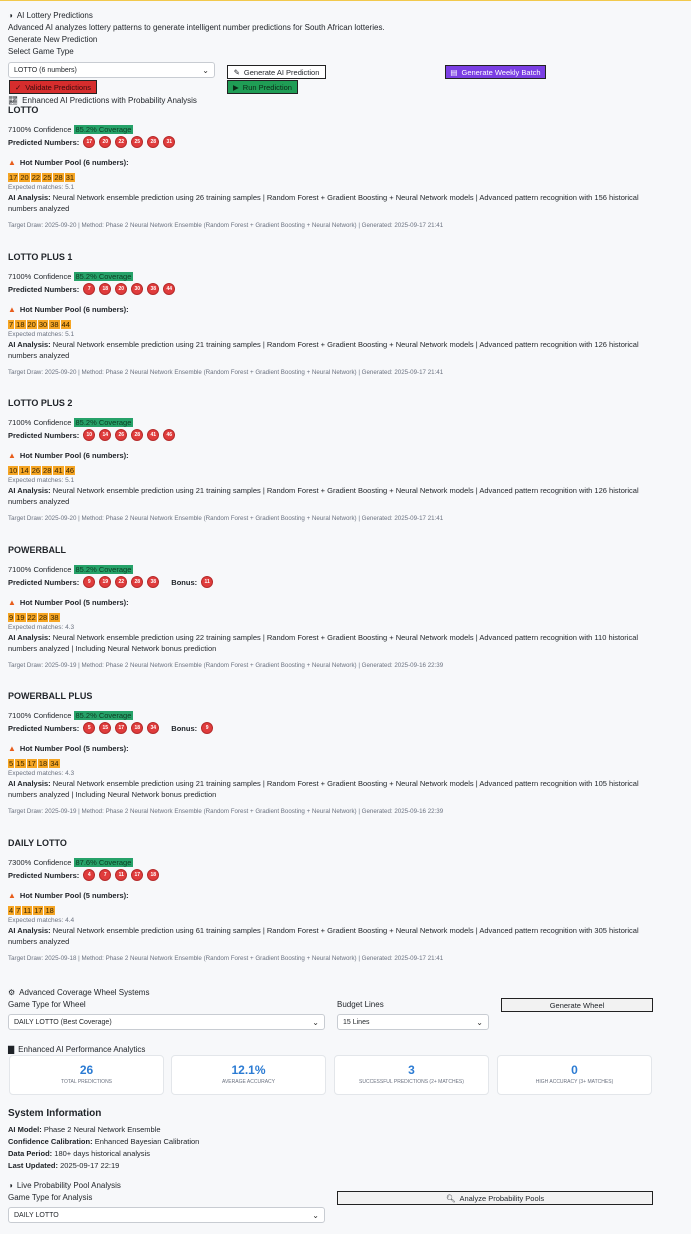 This screenshot has height=1234, width=691. Describe the element at coordinates (153, 728) in the screenshot. I see `number-ball: 34` at that location.